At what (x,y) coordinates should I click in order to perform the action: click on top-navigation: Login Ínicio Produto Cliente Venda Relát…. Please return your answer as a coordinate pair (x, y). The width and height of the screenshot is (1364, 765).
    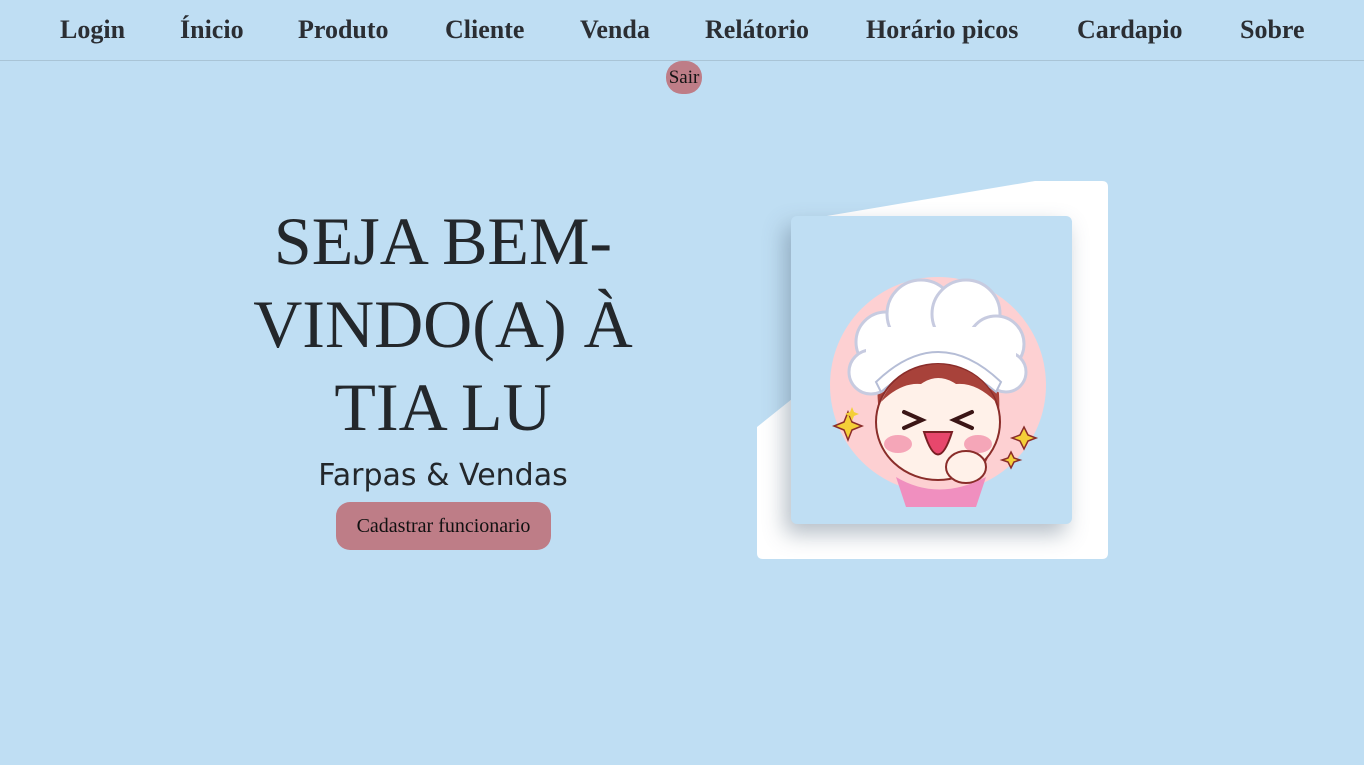
    Looking at the image, I should click on (682, 30).